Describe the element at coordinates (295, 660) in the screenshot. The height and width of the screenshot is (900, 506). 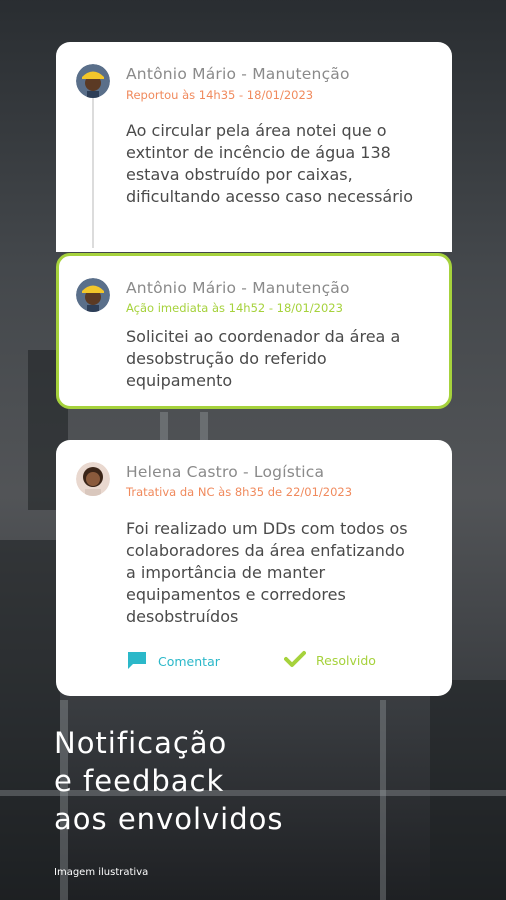
I see `check-icon` at that location.